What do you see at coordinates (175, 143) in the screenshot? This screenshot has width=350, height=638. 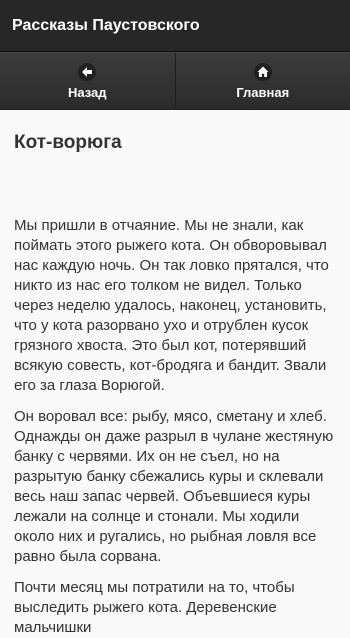 I see `story-title: Кот-ворюга` at bounding box center [175, 143].